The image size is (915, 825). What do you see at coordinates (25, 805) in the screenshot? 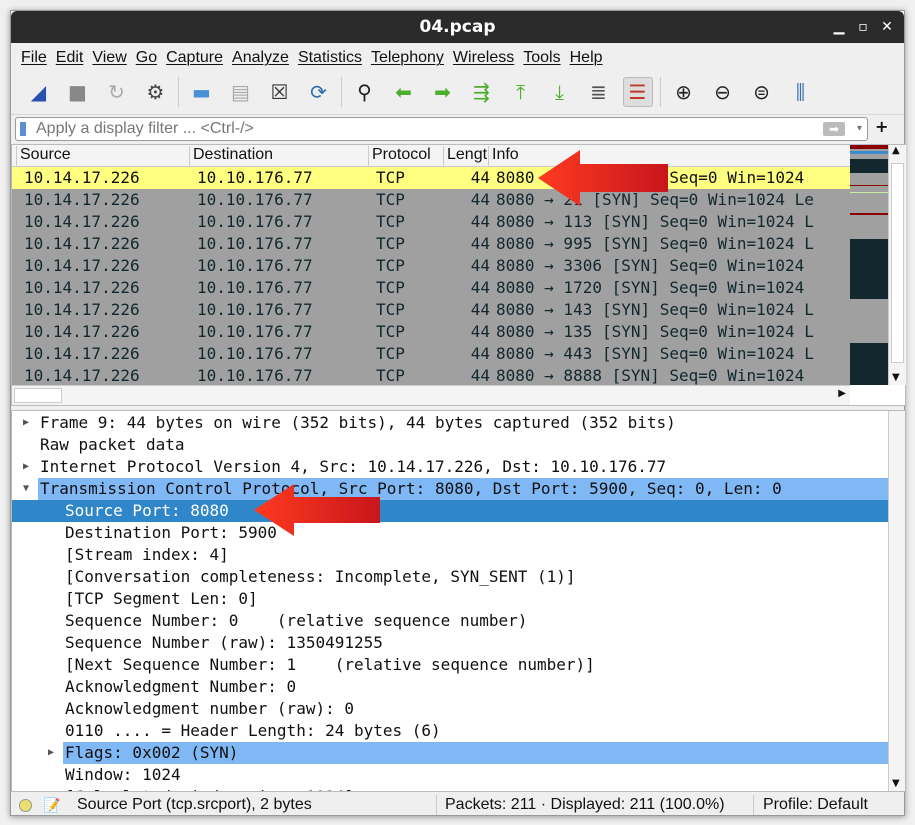
I see `expert-info-indicator-icon` at bounding box center [25, 805].